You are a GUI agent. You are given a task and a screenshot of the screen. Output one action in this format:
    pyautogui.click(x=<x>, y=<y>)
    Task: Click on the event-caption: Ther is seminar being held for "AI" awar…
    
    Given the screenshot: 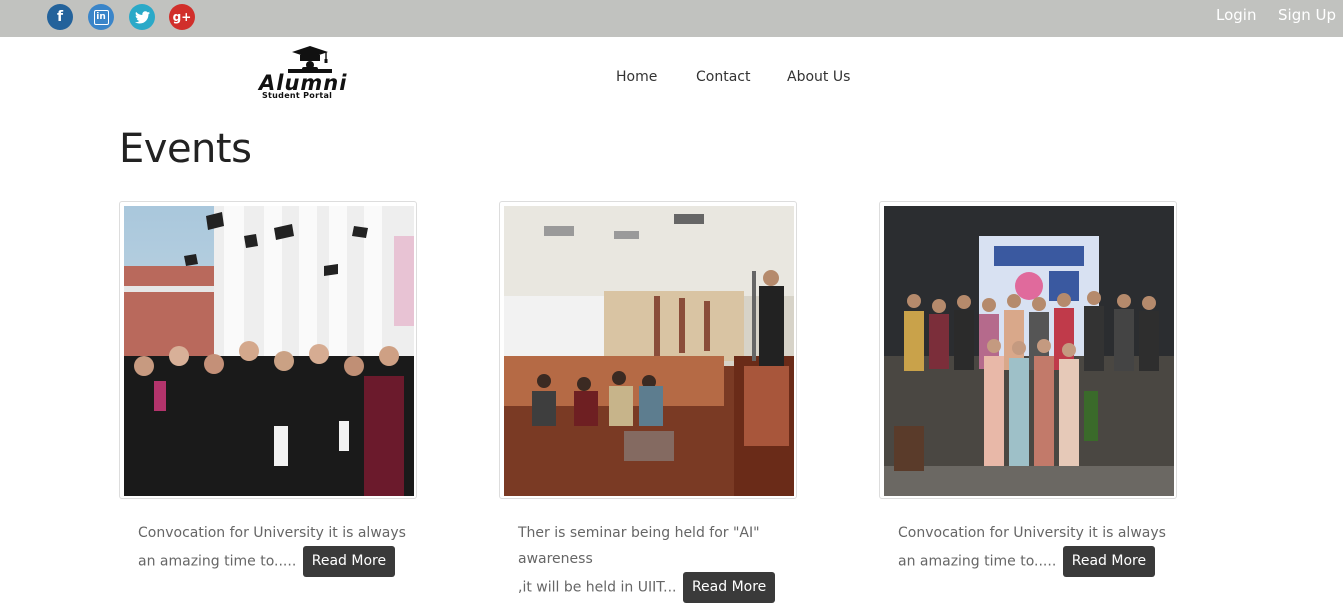 What is the action you would take?
    pyautogui.click(x=668, y=561)
    